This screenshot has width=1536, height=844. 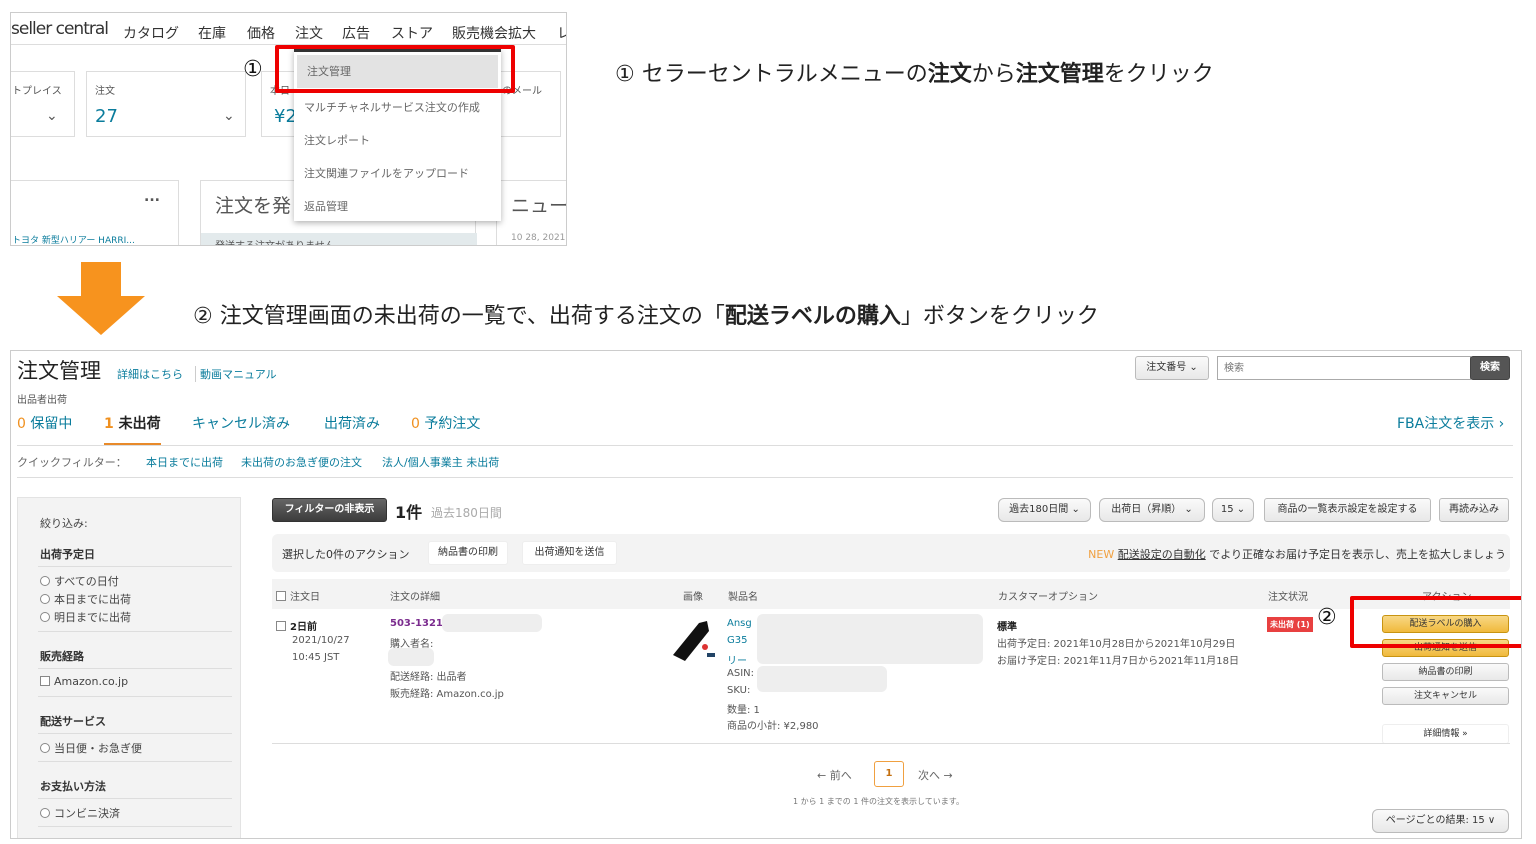 What do you see at coordinates (85, 617) in the screenshot?
I see `filter-ship-tomorrow: 明日までに出荷` at bounding box center [85, 617].